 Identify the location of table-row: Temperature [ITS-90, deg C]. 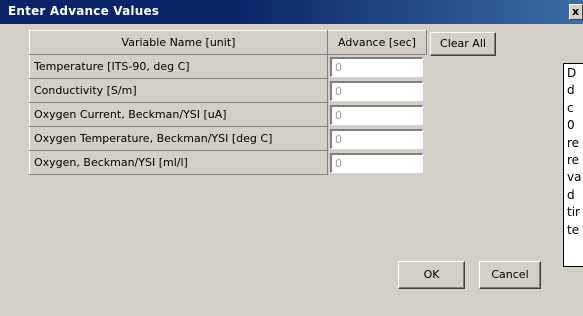
(228, 66).